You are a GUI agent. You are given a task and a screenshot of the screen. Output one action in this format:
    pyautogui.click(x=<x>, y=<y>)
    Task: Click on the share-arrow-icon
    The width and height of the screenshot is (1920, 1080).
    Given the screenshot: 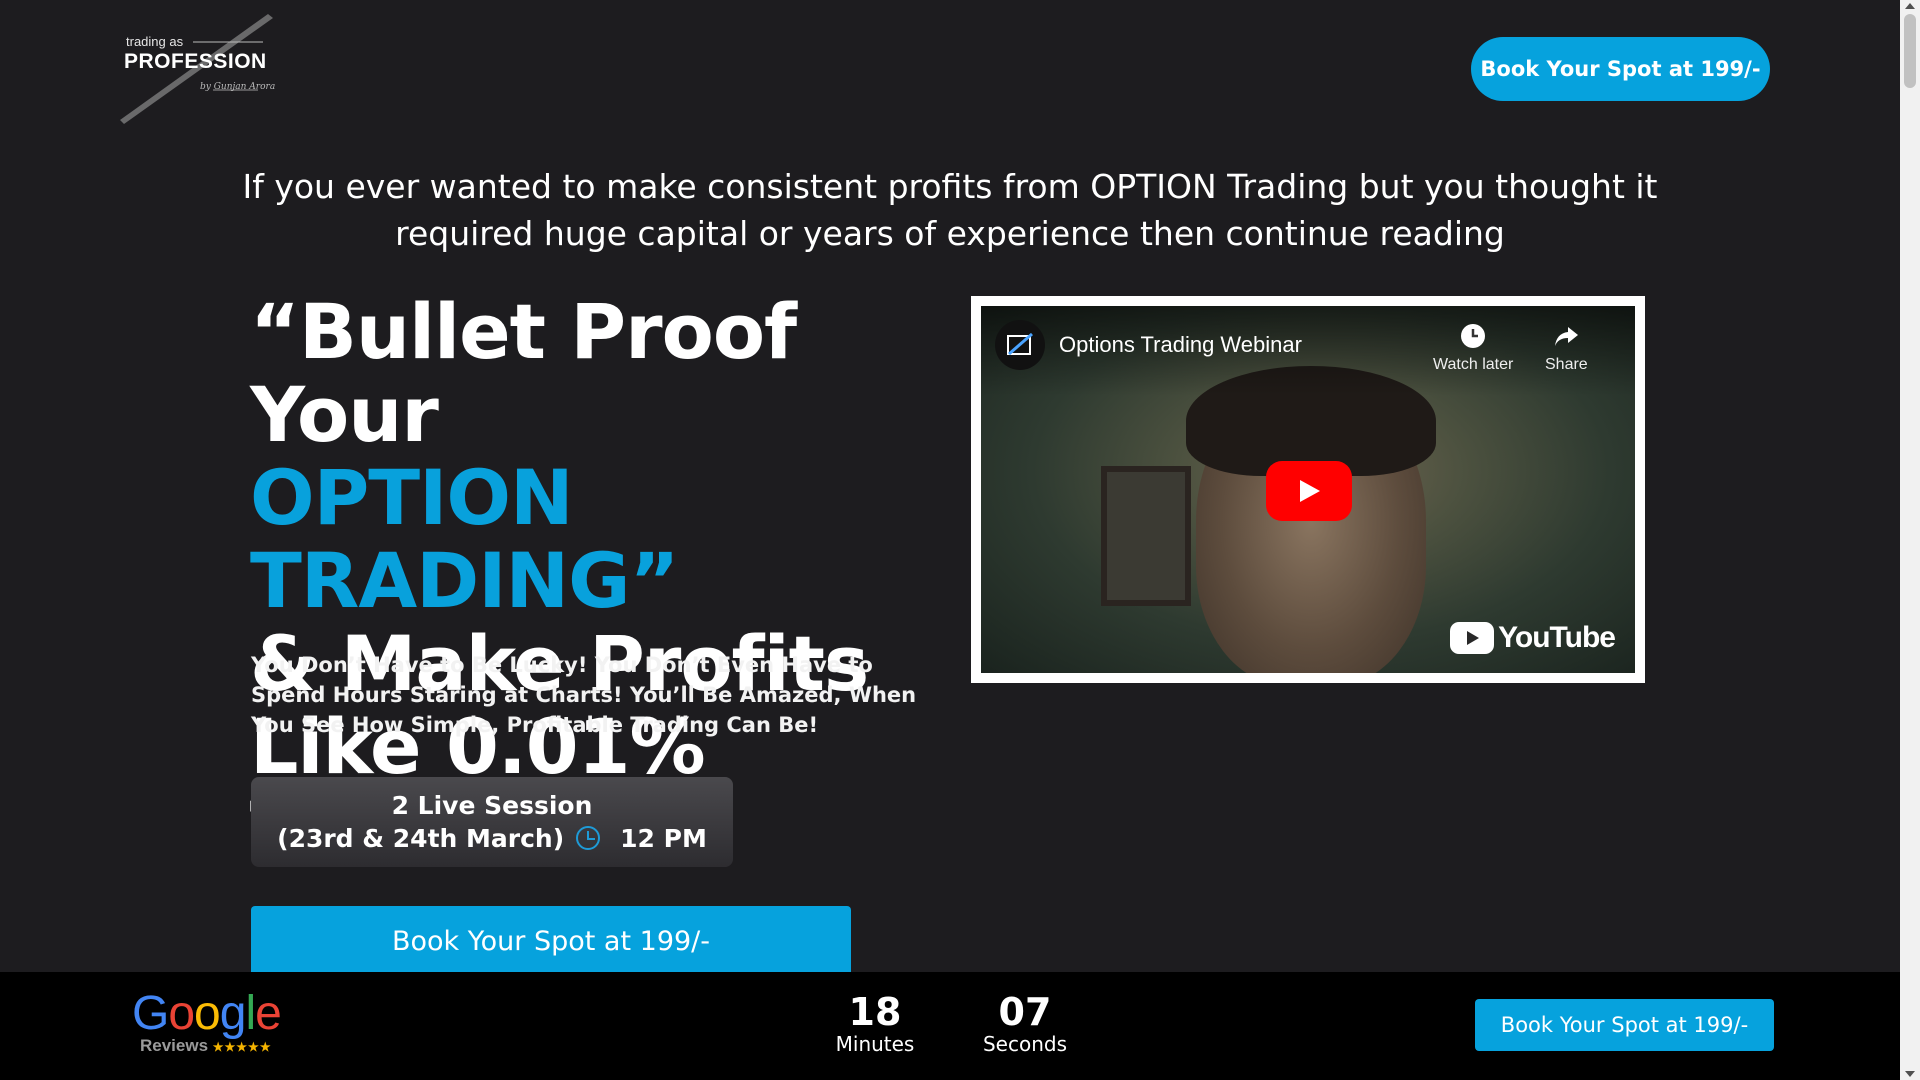 What is the action you would take?
    pyautogui.click(x=1567, y=336)
    